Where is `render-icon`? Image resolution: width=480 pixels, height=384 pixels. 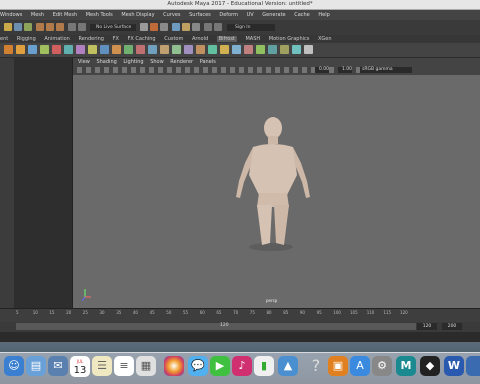
render-icon is located at coordinates (144, 27).